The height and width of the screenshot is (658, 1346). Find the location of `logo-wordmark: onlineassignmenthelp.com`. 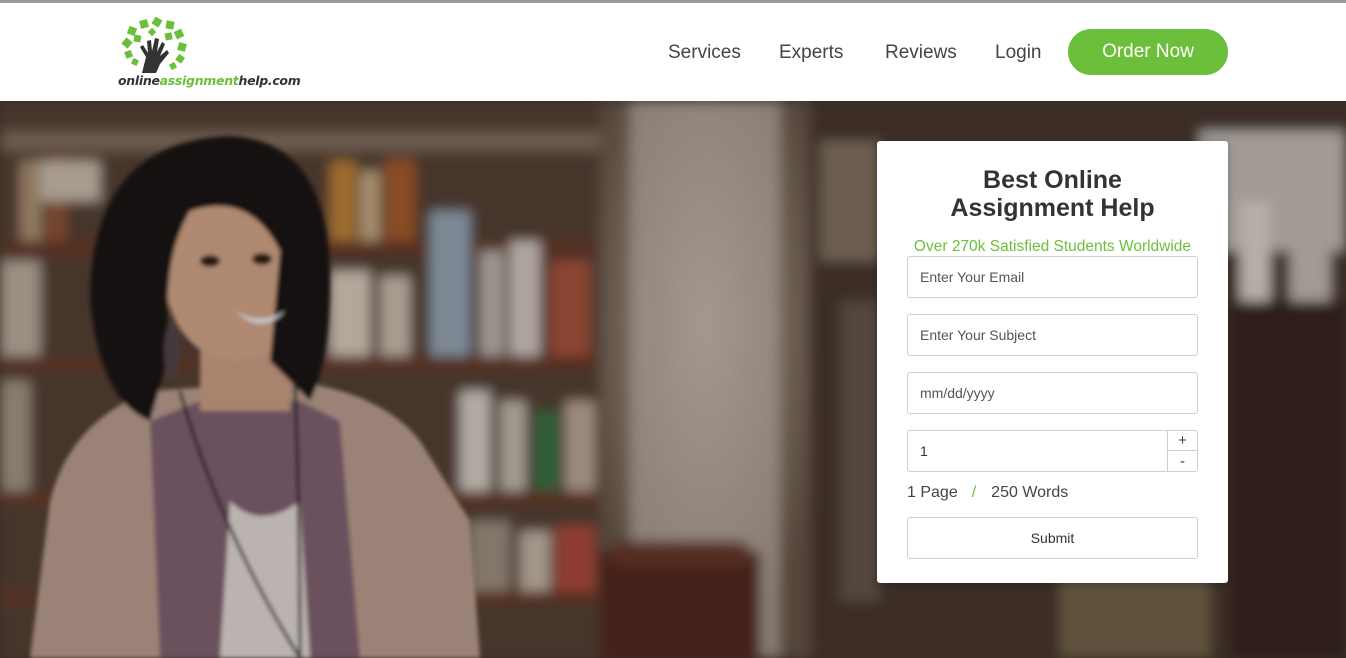

logo-wordmark: onlineassignmenthelp.com is located at coordinates (209, 80).